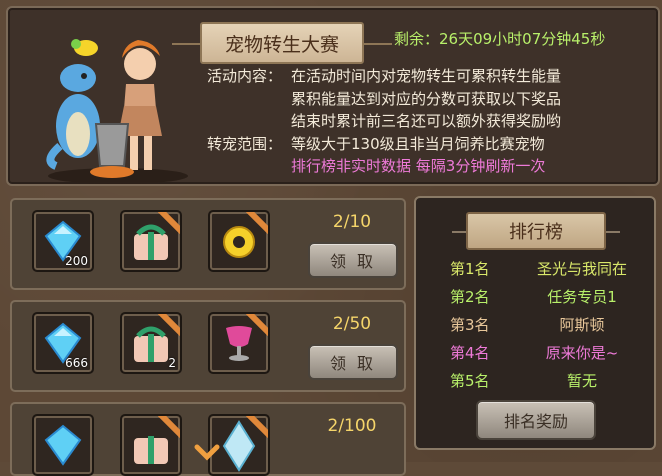 Image resolution: width=662 pixels, height=476 pixels. What do you see at coordinates (426, 121) in the screenshot?
I see `desc-line: 结束时累计前三名还可以额外获得奖励哟` at bounding box center [426, 121].